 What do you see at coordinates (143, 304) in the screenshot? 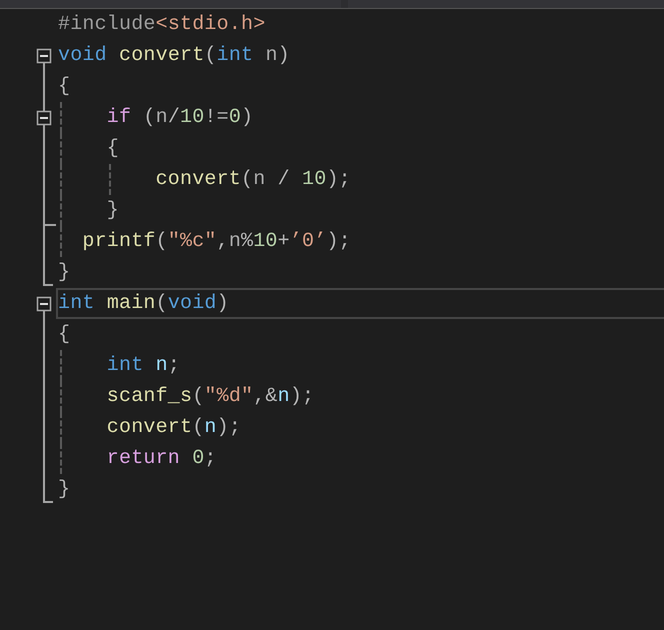
I see `code-line: int main(void)` at bounding box center [143, 304].